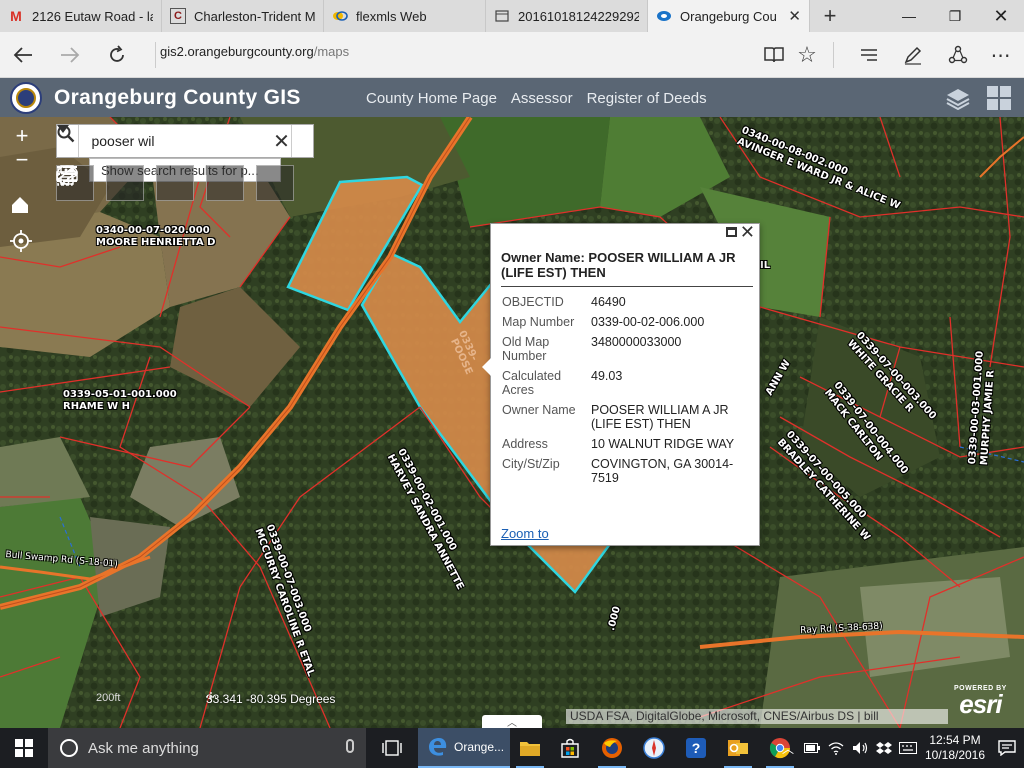  What do you see at coordinates (578, 16) in the screenshot?
I see `tab-title: 20161018124229292.` at bounding box center [578, 16].